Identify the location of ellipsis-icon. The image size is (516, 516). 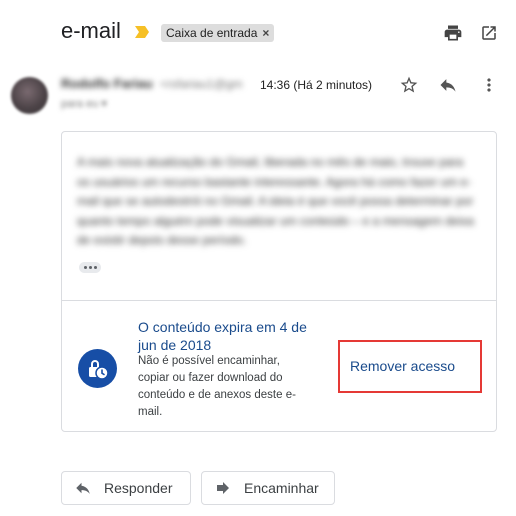
(85, 267).